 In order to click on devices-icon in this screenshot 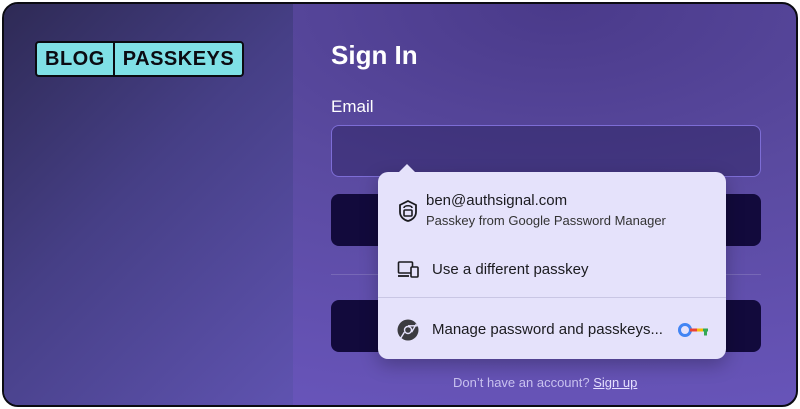, I will do `click(408, 270)`.